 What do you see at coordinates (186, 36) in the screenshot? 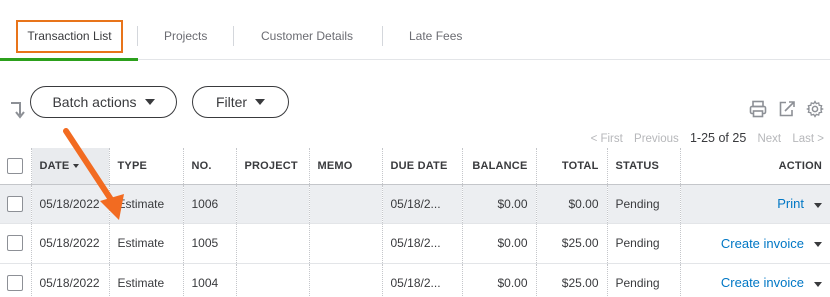
I see `tab-label: Projects` at bounding box center [186, 36].